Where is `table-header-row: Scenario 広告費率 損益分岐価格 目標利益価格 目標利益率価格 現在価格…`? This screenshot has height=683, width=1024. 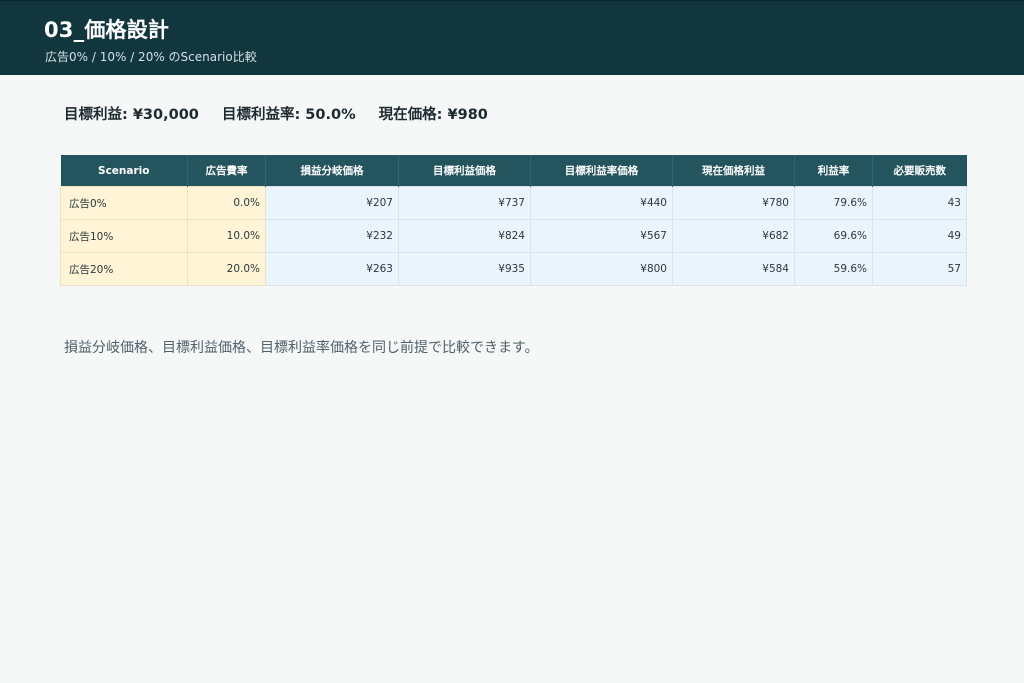 table-header-row: Scenario 広告費率 損益分岐価格 目標利益価格 目標利益率価格 現在価格… is located at coordinates (513, 171).